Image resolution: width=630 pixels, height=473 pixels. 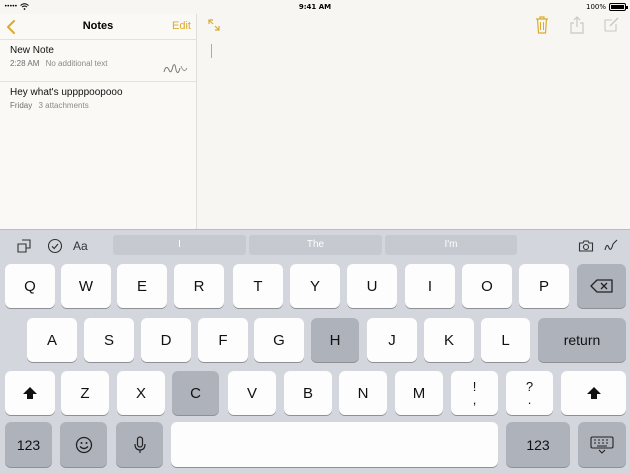 I want to click on key-w: W, so click(x=86, y=286).